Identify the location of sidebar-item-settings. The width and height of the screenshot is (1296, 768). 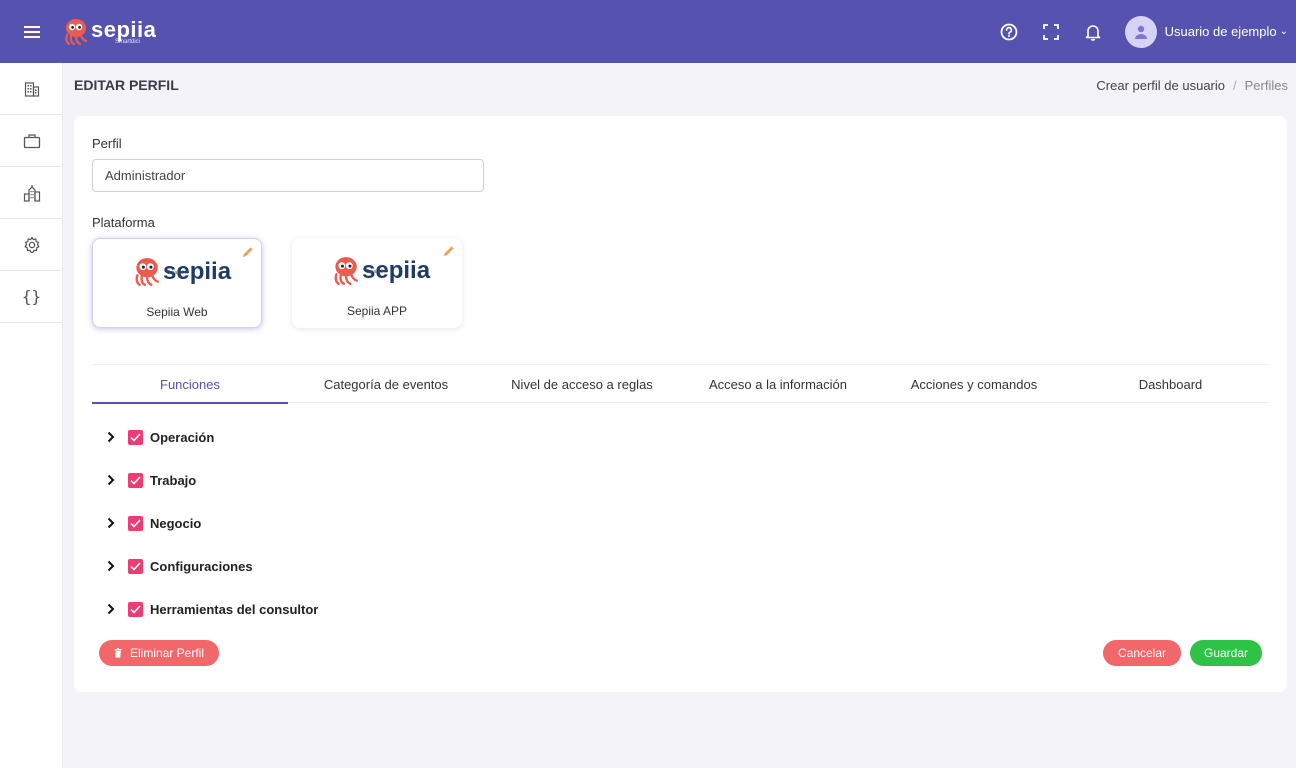
(31, 245).